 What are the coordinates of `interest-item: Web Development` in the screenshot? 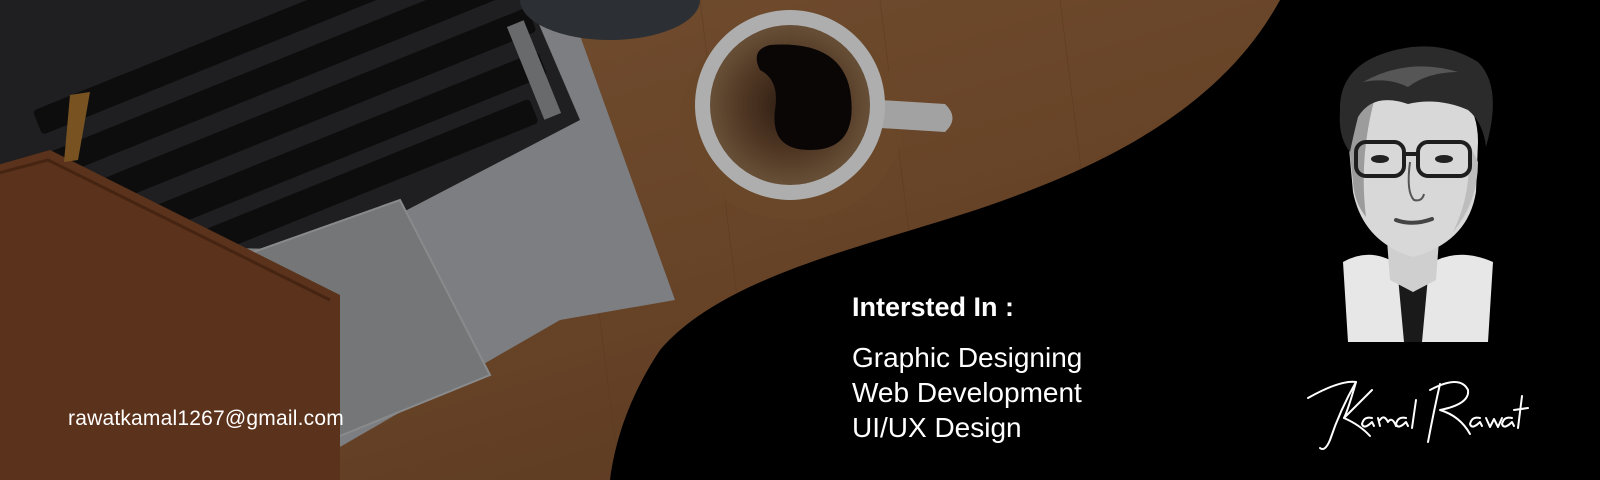 It's located at (967, 392).